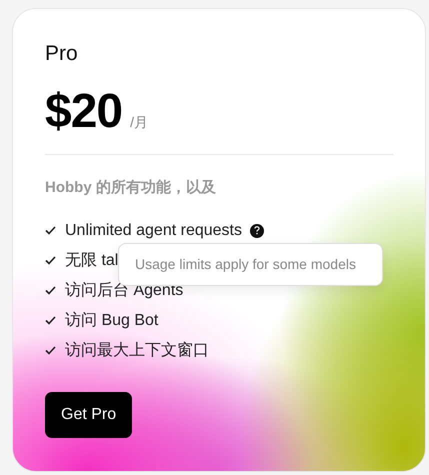 The height and width of the screenshot is (475, 429). Describe the element at coordinates (111, 320) in the screenshot. I see `feature-text: 访问 Bug Bot` at that location.